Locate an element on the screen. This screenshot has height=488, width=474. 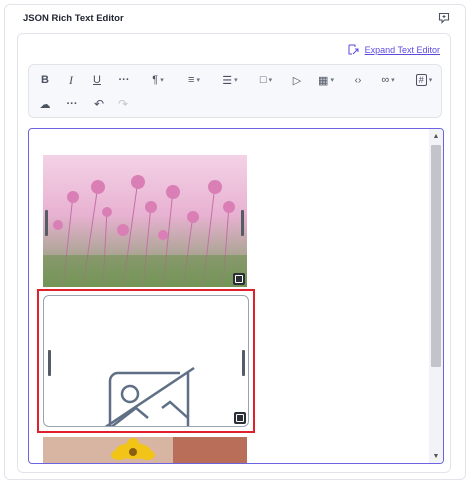
flower-field-picture is located at coordinates (145, 221).